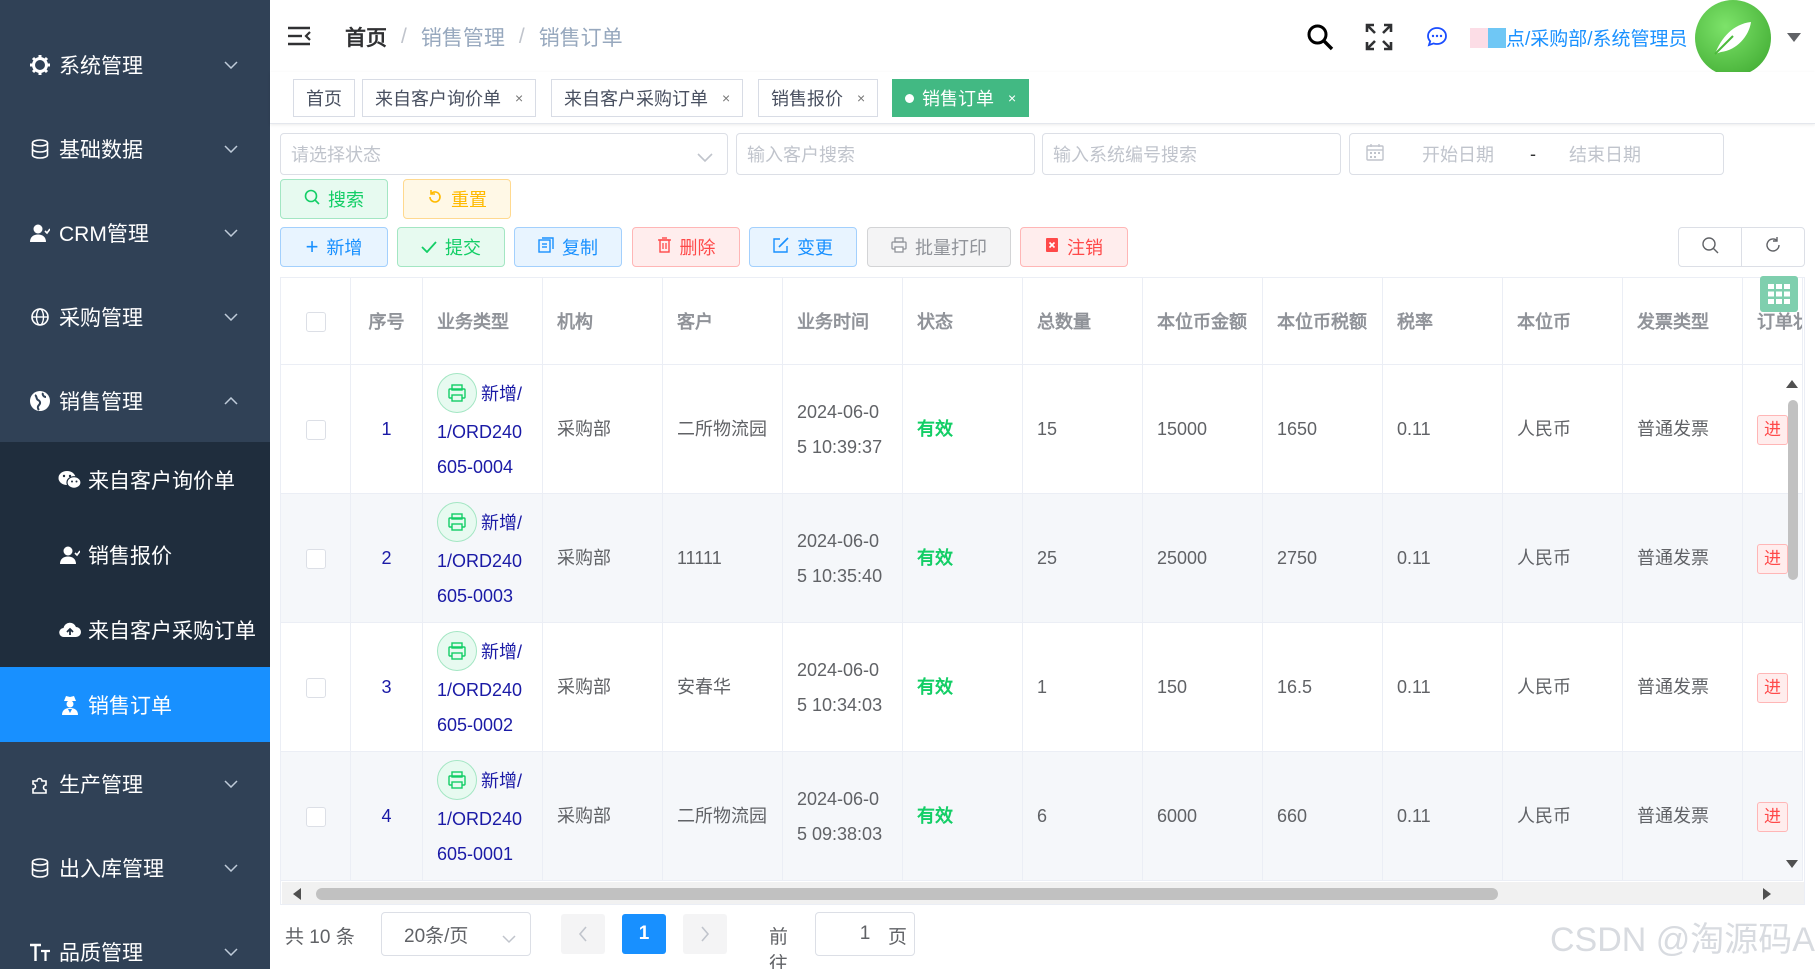 This screenshot has height=969, width=1815. What do you see at coordinates (1536, 154) in the screenshot?
I see `date-range-picker: 开始日期 - 结束日期` at bounding box center [1536, 154].